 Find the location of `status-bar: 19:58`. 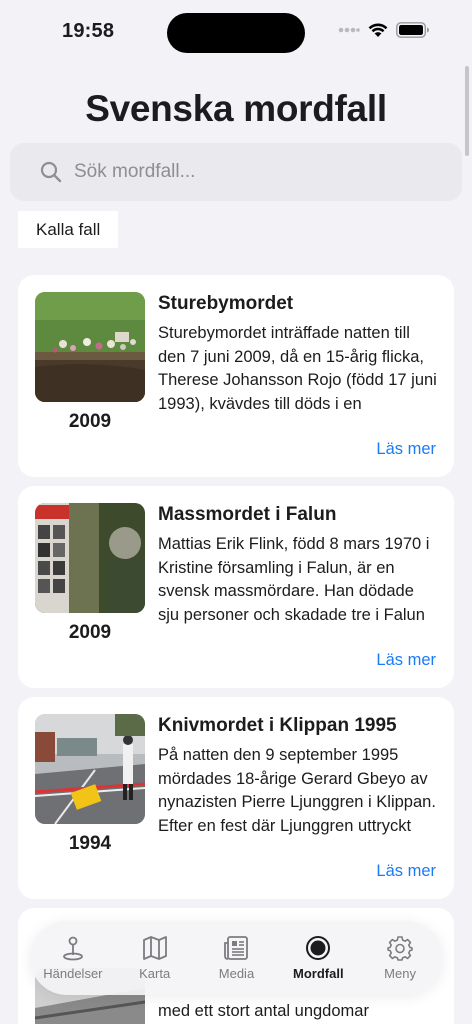

status-bar: 19:58 is located at coordinates (236, 31).